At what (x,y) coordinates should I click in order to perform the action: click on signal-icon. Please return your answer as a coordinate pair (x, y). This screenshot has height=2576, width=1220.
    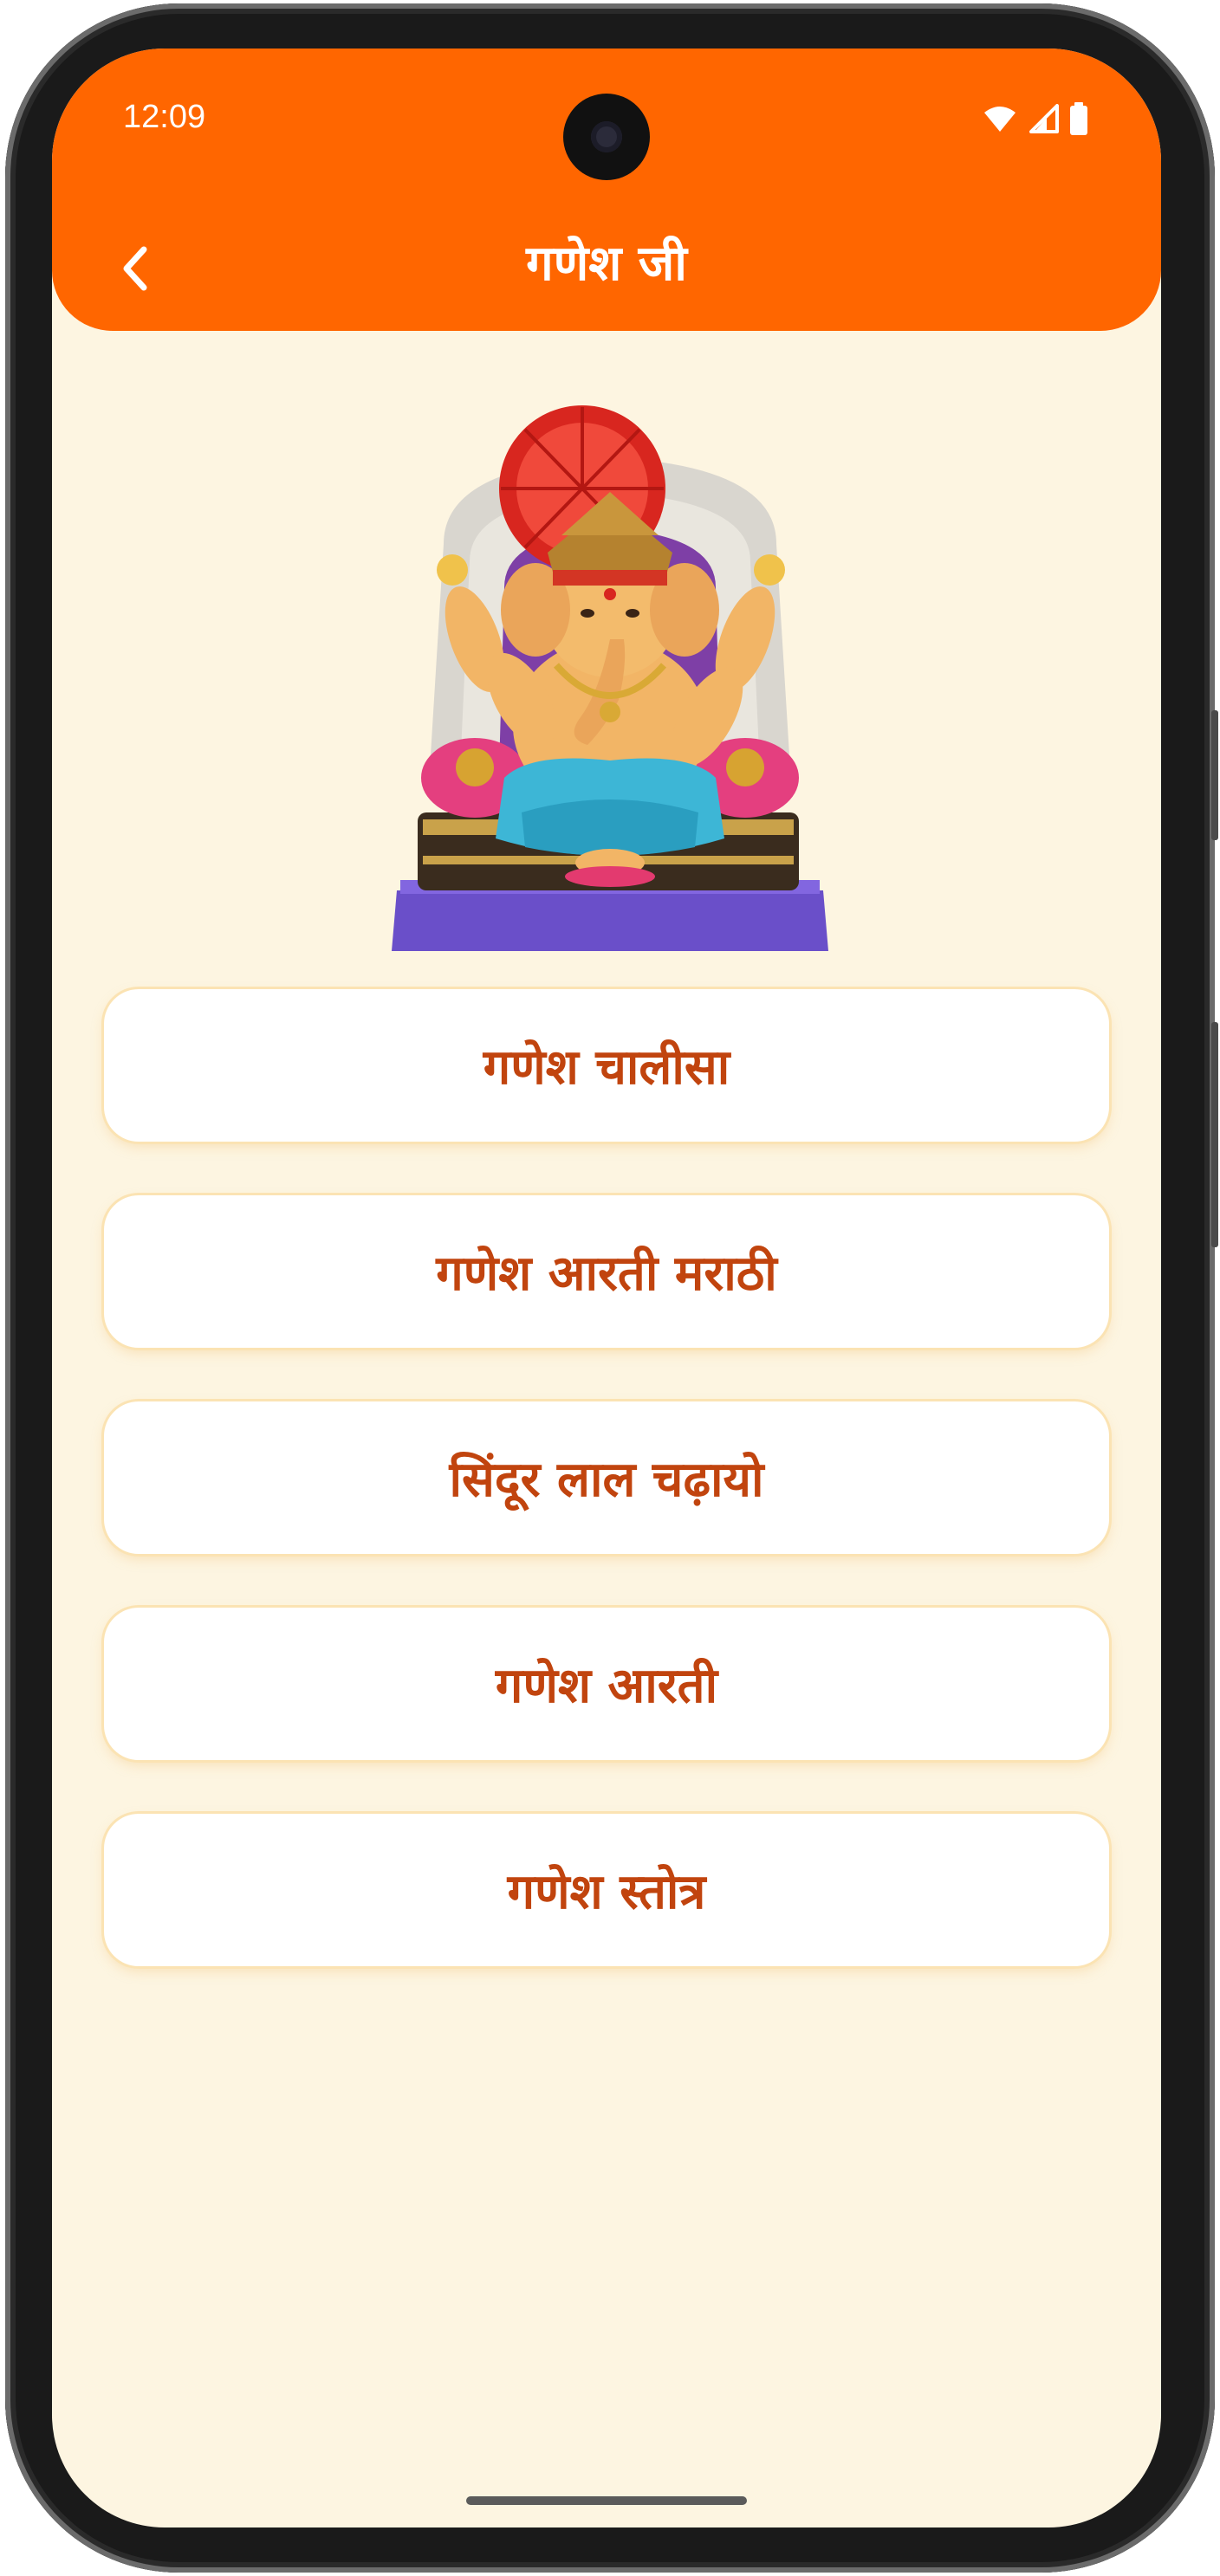
    Looking at the image, I should click on (1044, 118).